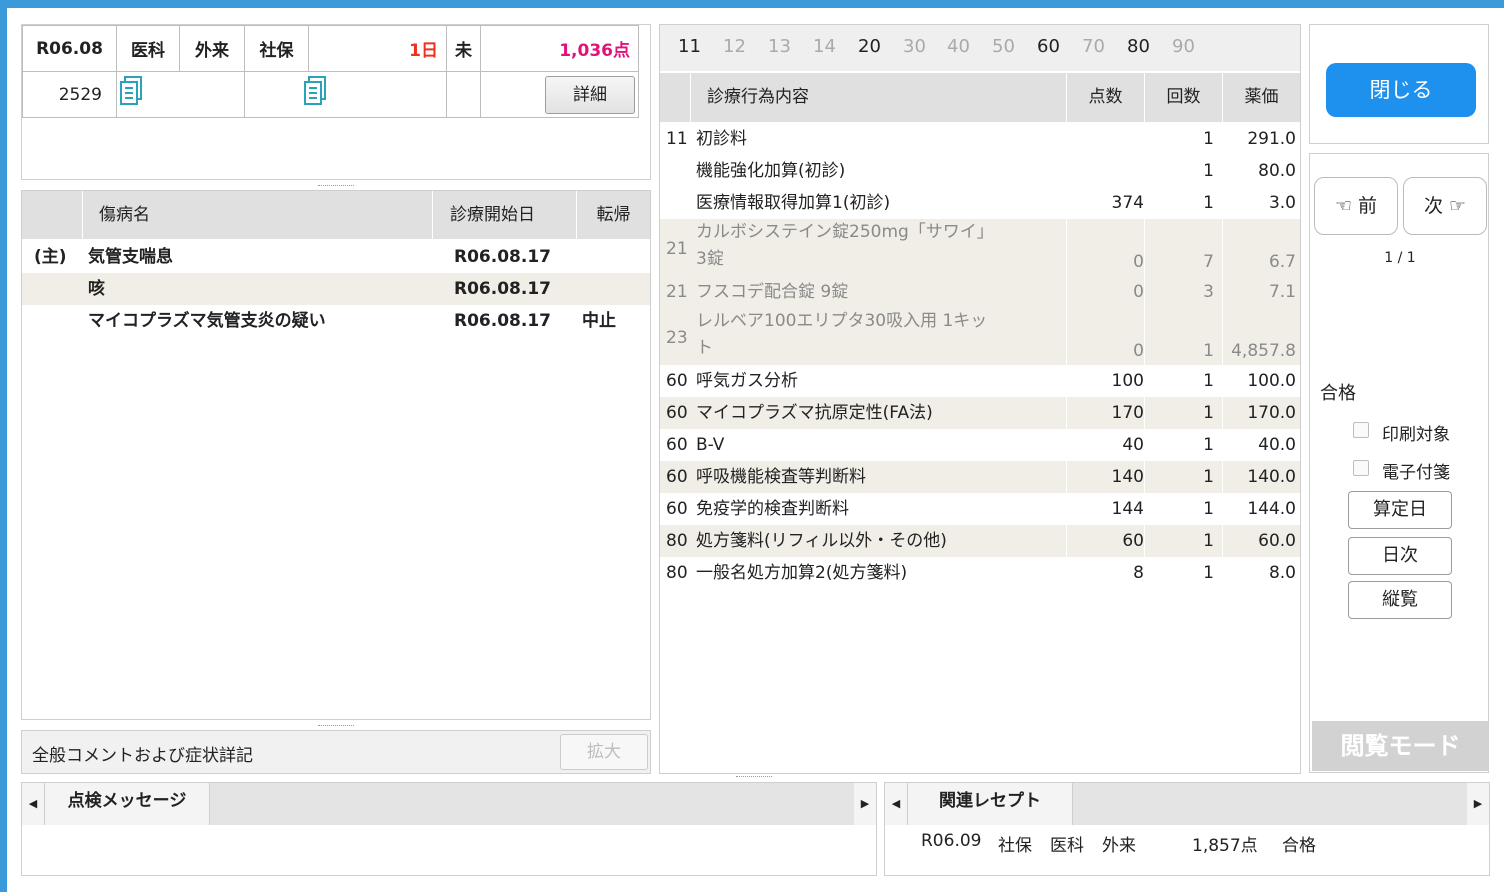 This screenshot has height=892, width=1504. Describe the element at coordinates (336, 257) in the screenshot. I see `disease-row: (主) 気管支喘息 R06.08.17` at that location.